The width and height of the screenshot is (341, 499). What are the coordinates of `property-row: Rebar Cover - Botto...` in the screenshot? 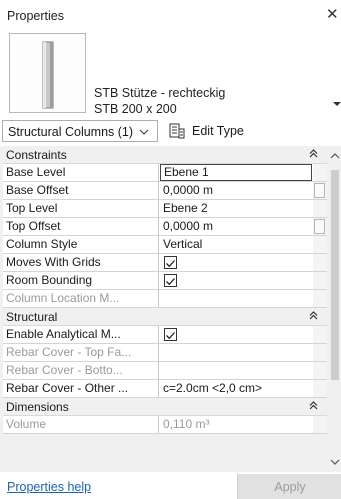 It's located at (165, 371).